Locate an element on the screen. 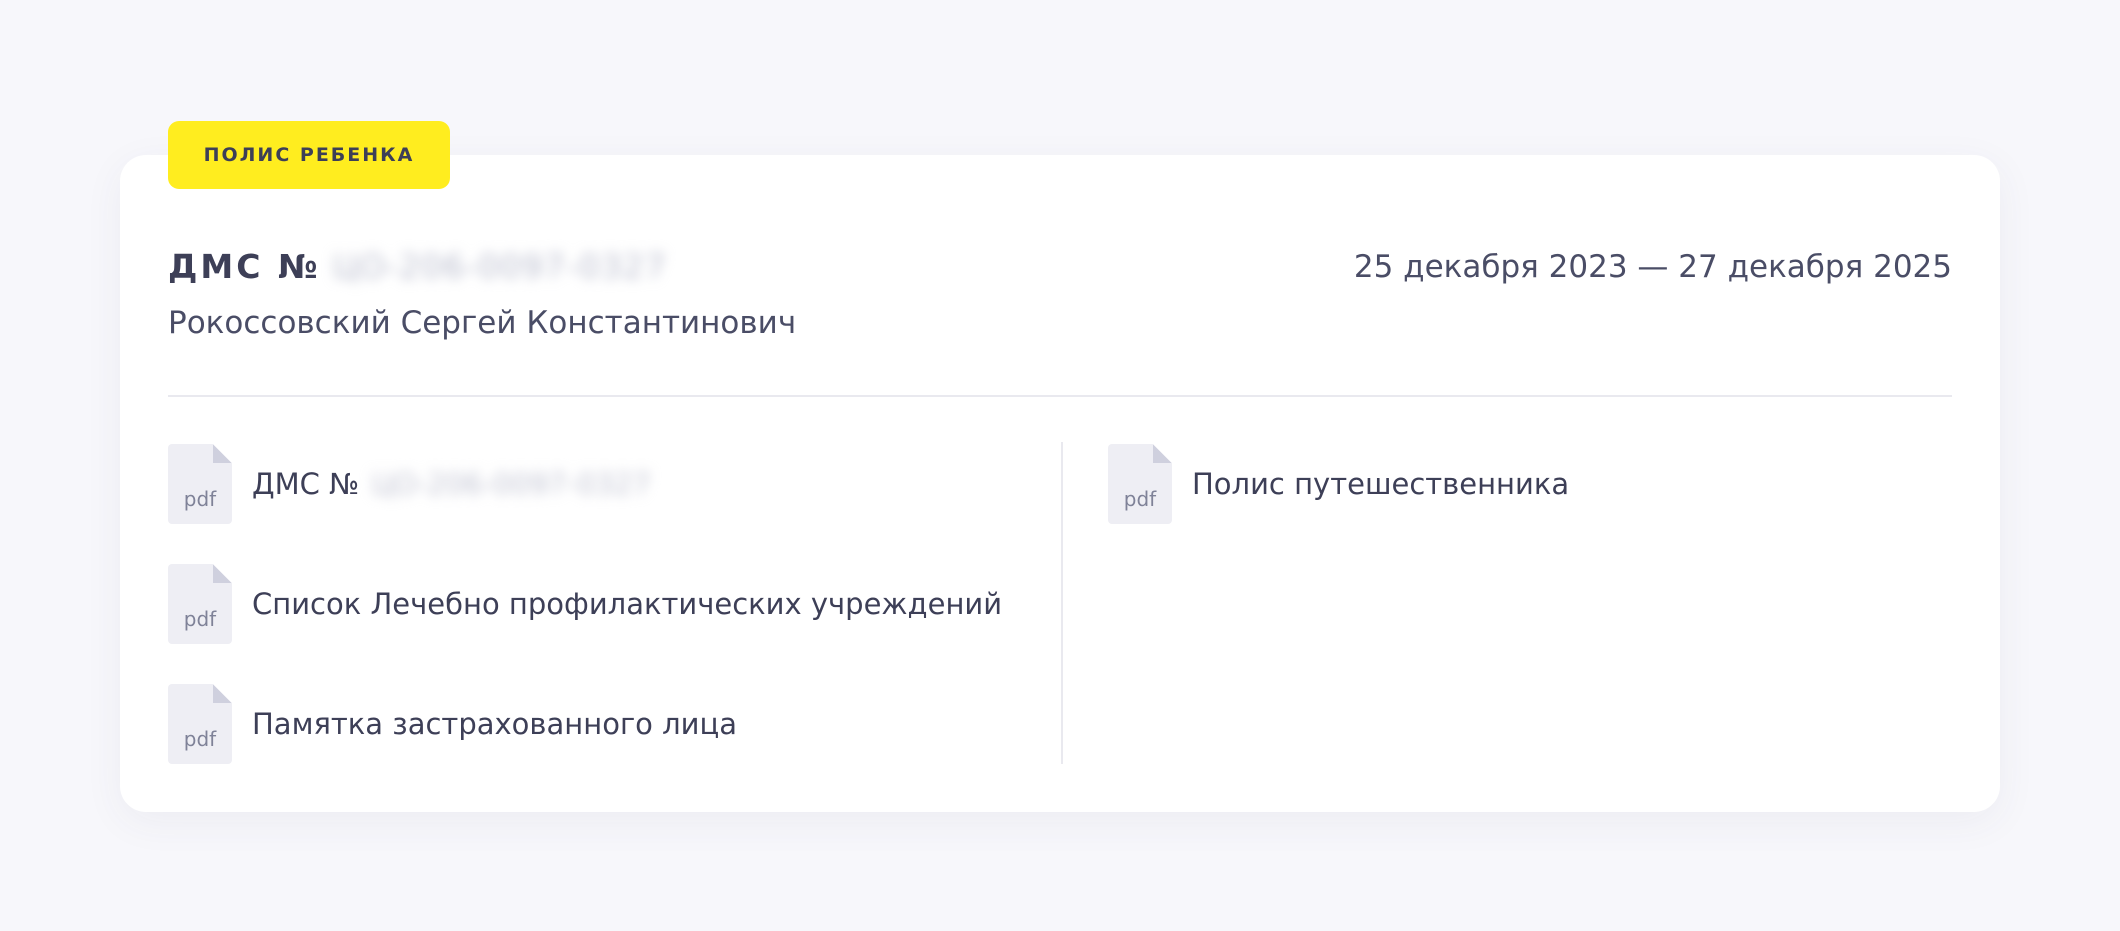 This screenshot has width=2120, height=931. policy-title-prefix: ДМС № is located at coordinates (244, 266).